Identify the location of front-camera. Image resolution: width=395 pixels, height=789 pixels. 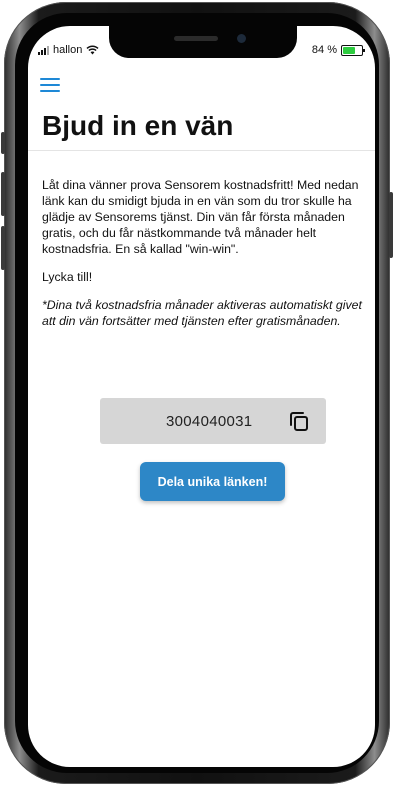
(241, 38).